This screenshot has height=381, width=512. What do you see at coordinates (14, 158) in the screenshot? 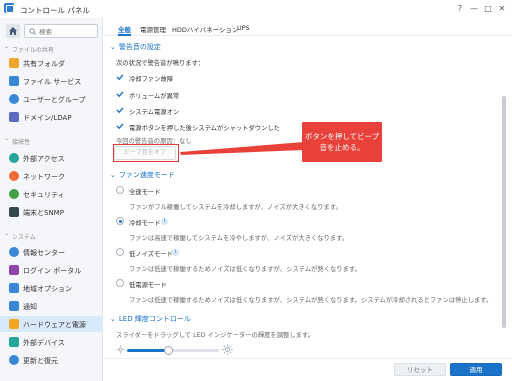
I see `external-access-icon` at bounding box center [14, 158].